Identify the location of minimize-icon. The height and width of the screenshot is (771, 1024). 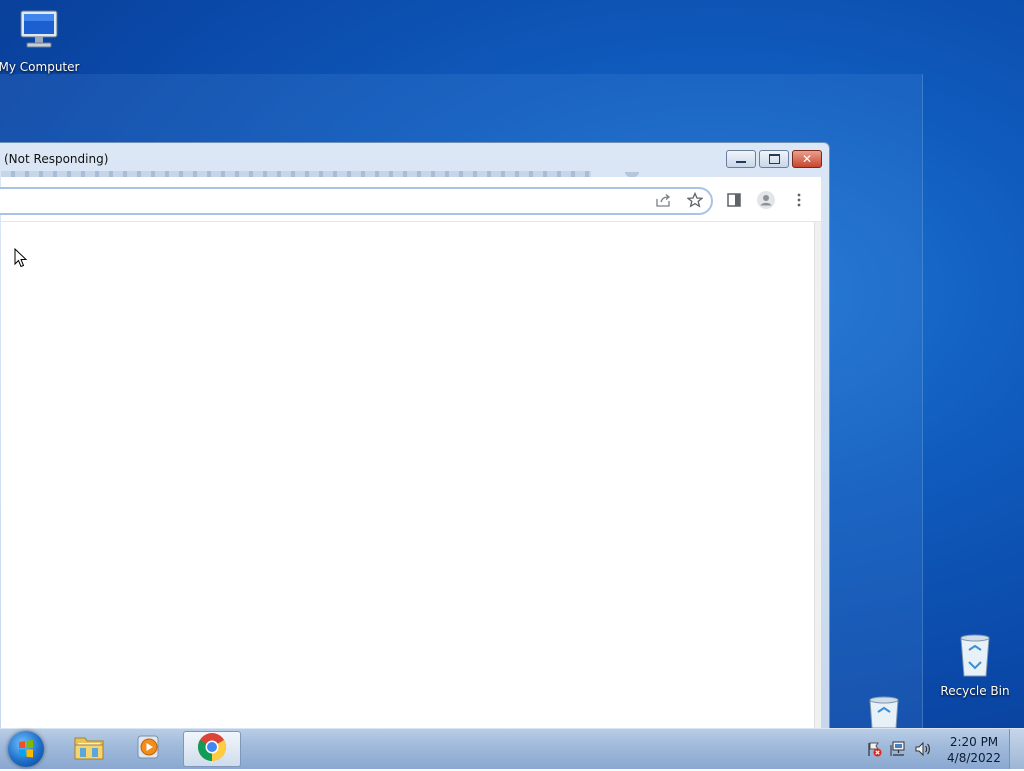
(741, 162).